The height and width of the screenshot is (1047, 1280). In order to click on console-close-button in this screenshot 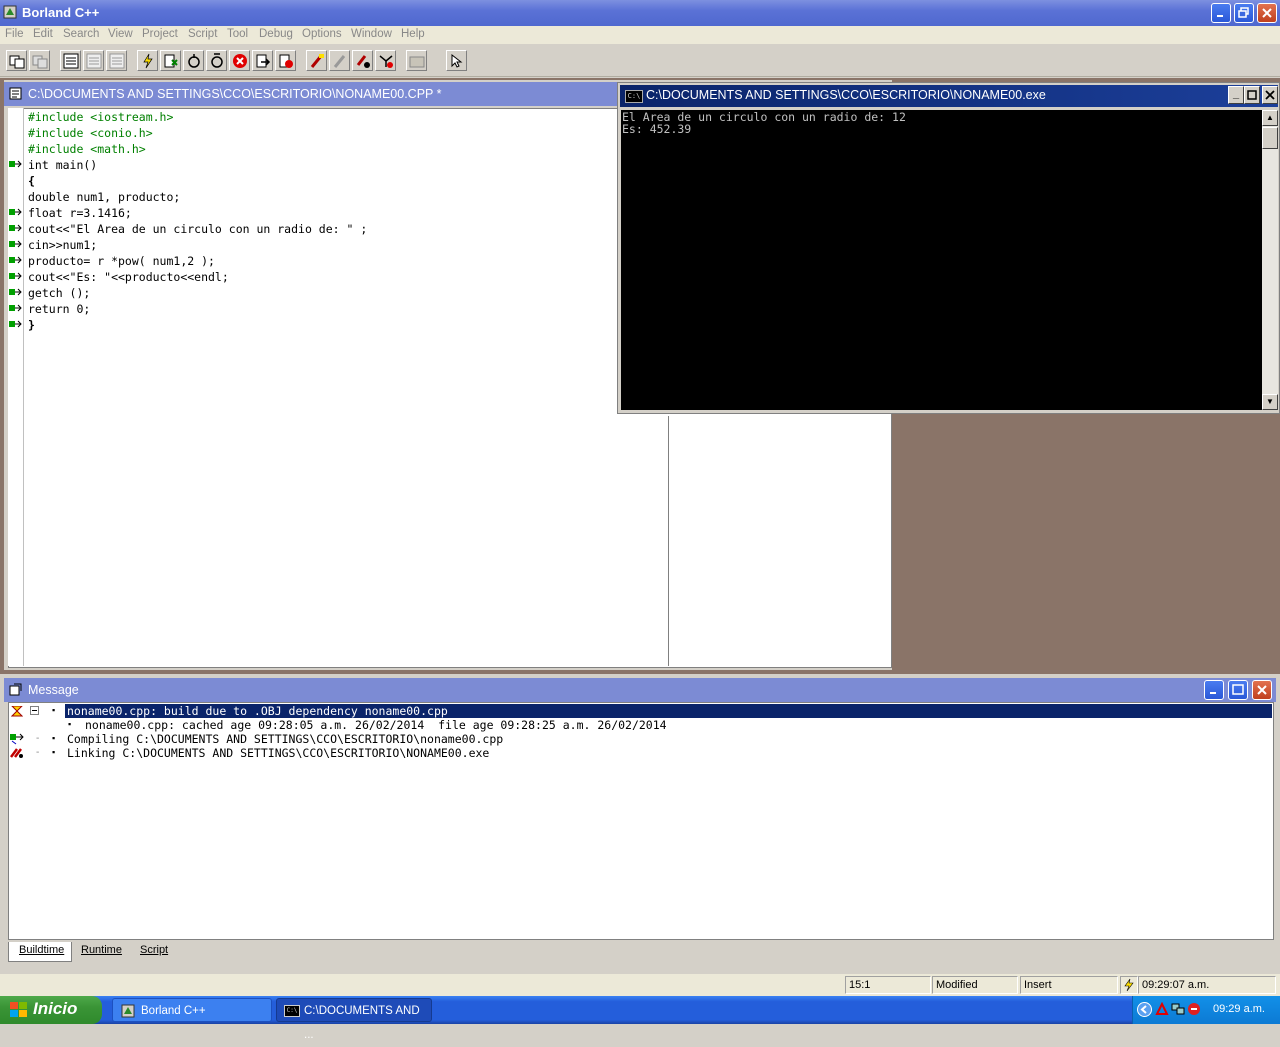, I will do `click(1270, 95)`.